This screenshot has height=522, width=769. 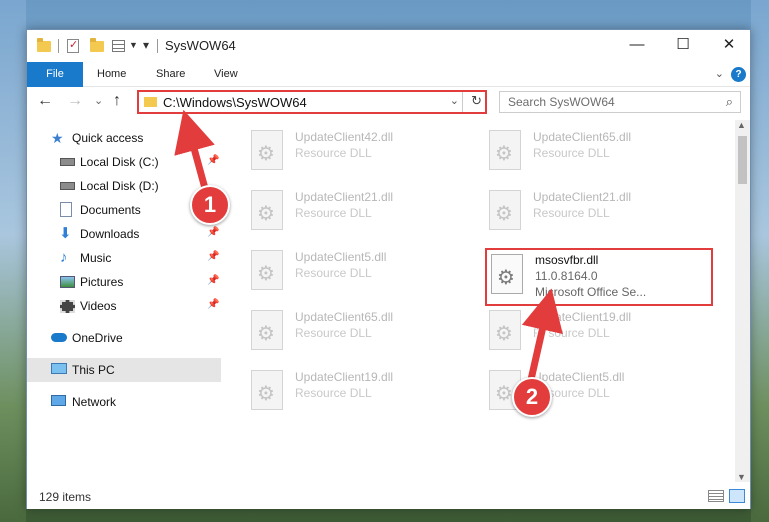 I want to click on sidebar-item-music: ♪ Music 📌, so click(x=124, y=258).